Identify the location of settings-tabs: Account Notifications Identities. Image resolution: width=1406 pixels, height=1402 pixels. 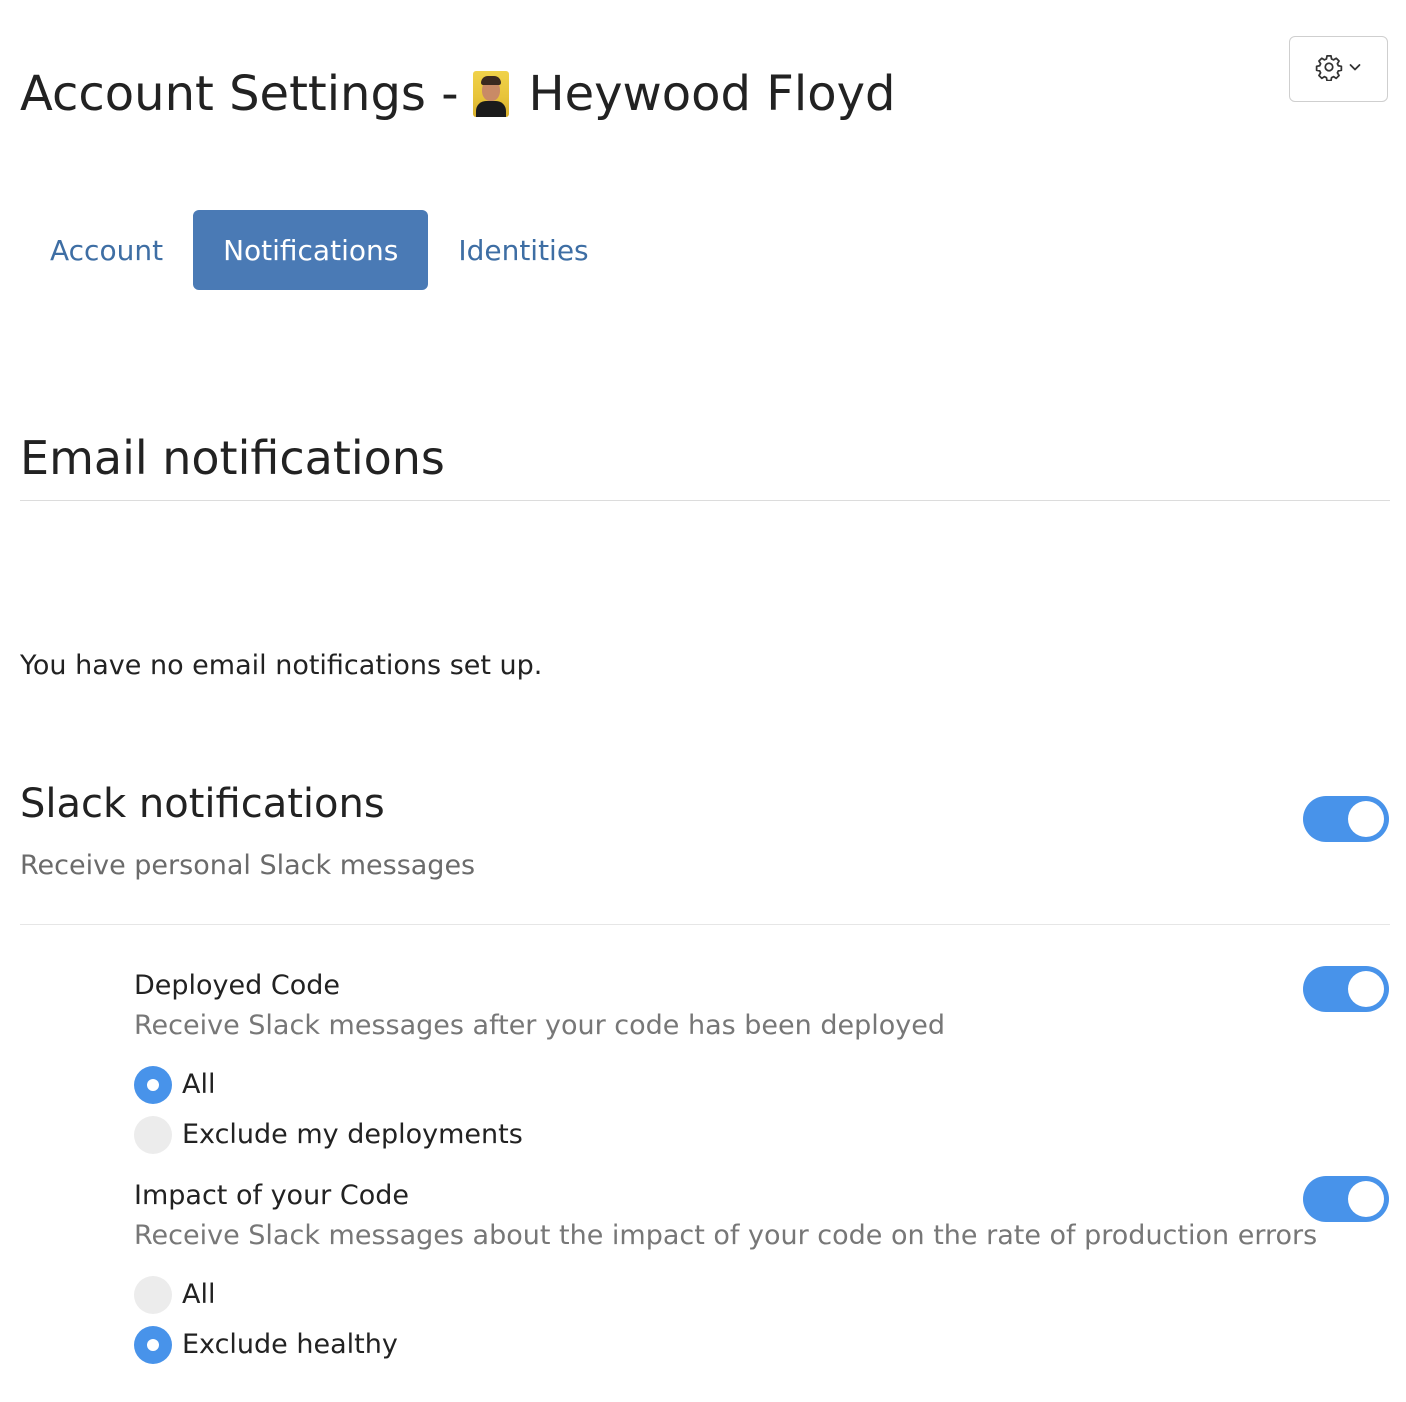
(319, 250).